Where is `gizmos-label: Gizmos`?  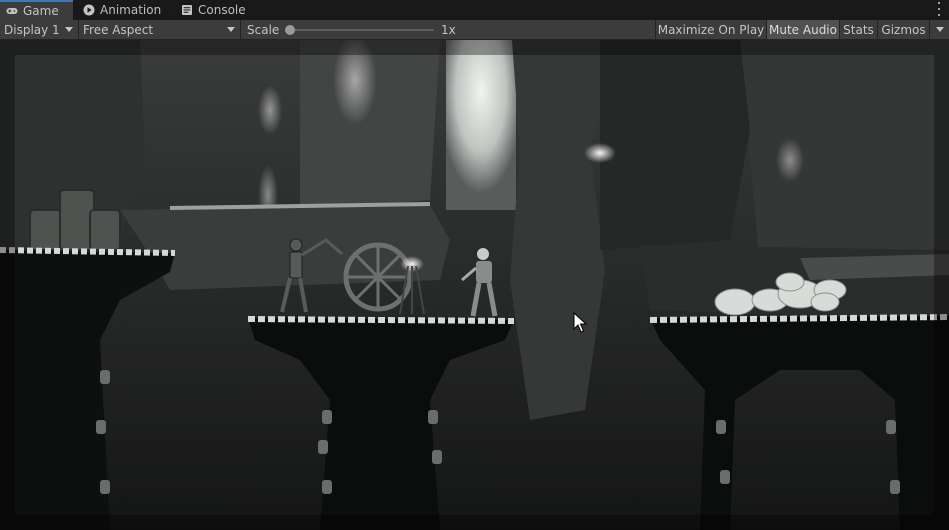
gizmos-label: Gizmos is located at coordinates (903, 29).